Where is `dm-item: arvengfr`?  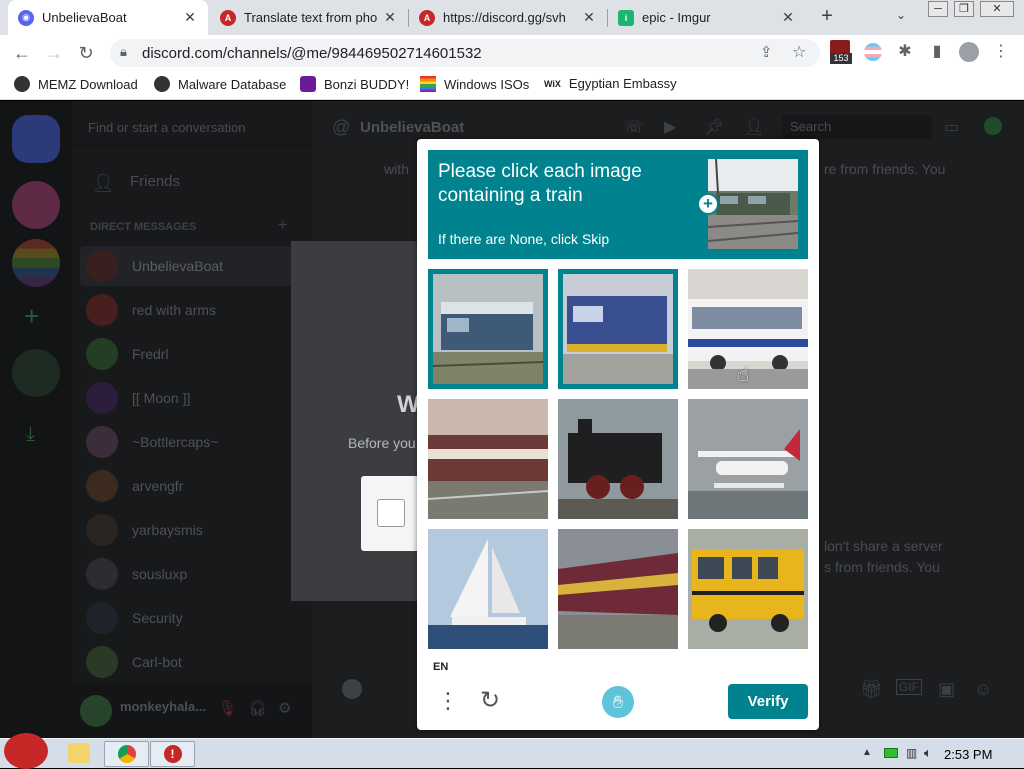 dm-item: arvengfr is located at coordinates (134, 486).